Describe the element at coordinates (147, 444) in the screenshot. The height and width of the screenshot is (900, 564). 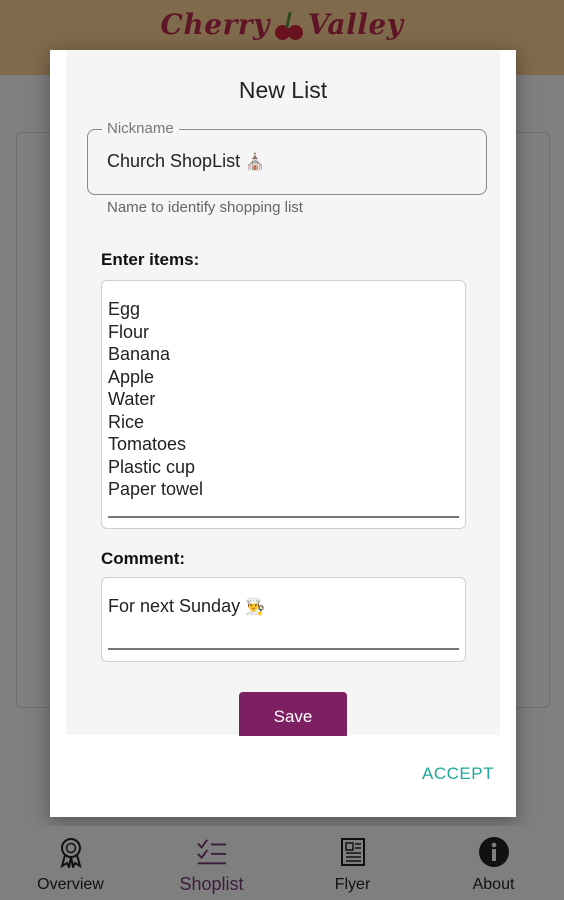
I see `item-line: Tomatoes` at that location.